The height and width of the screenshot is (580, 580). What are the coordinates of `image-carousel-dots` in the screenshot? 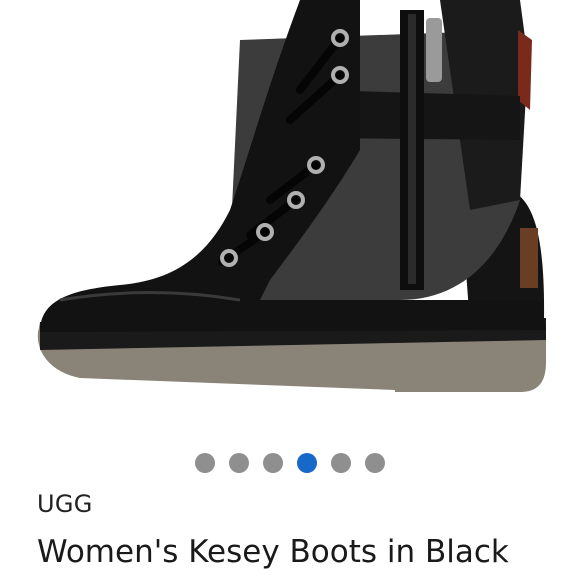 It's located at (290, 463).